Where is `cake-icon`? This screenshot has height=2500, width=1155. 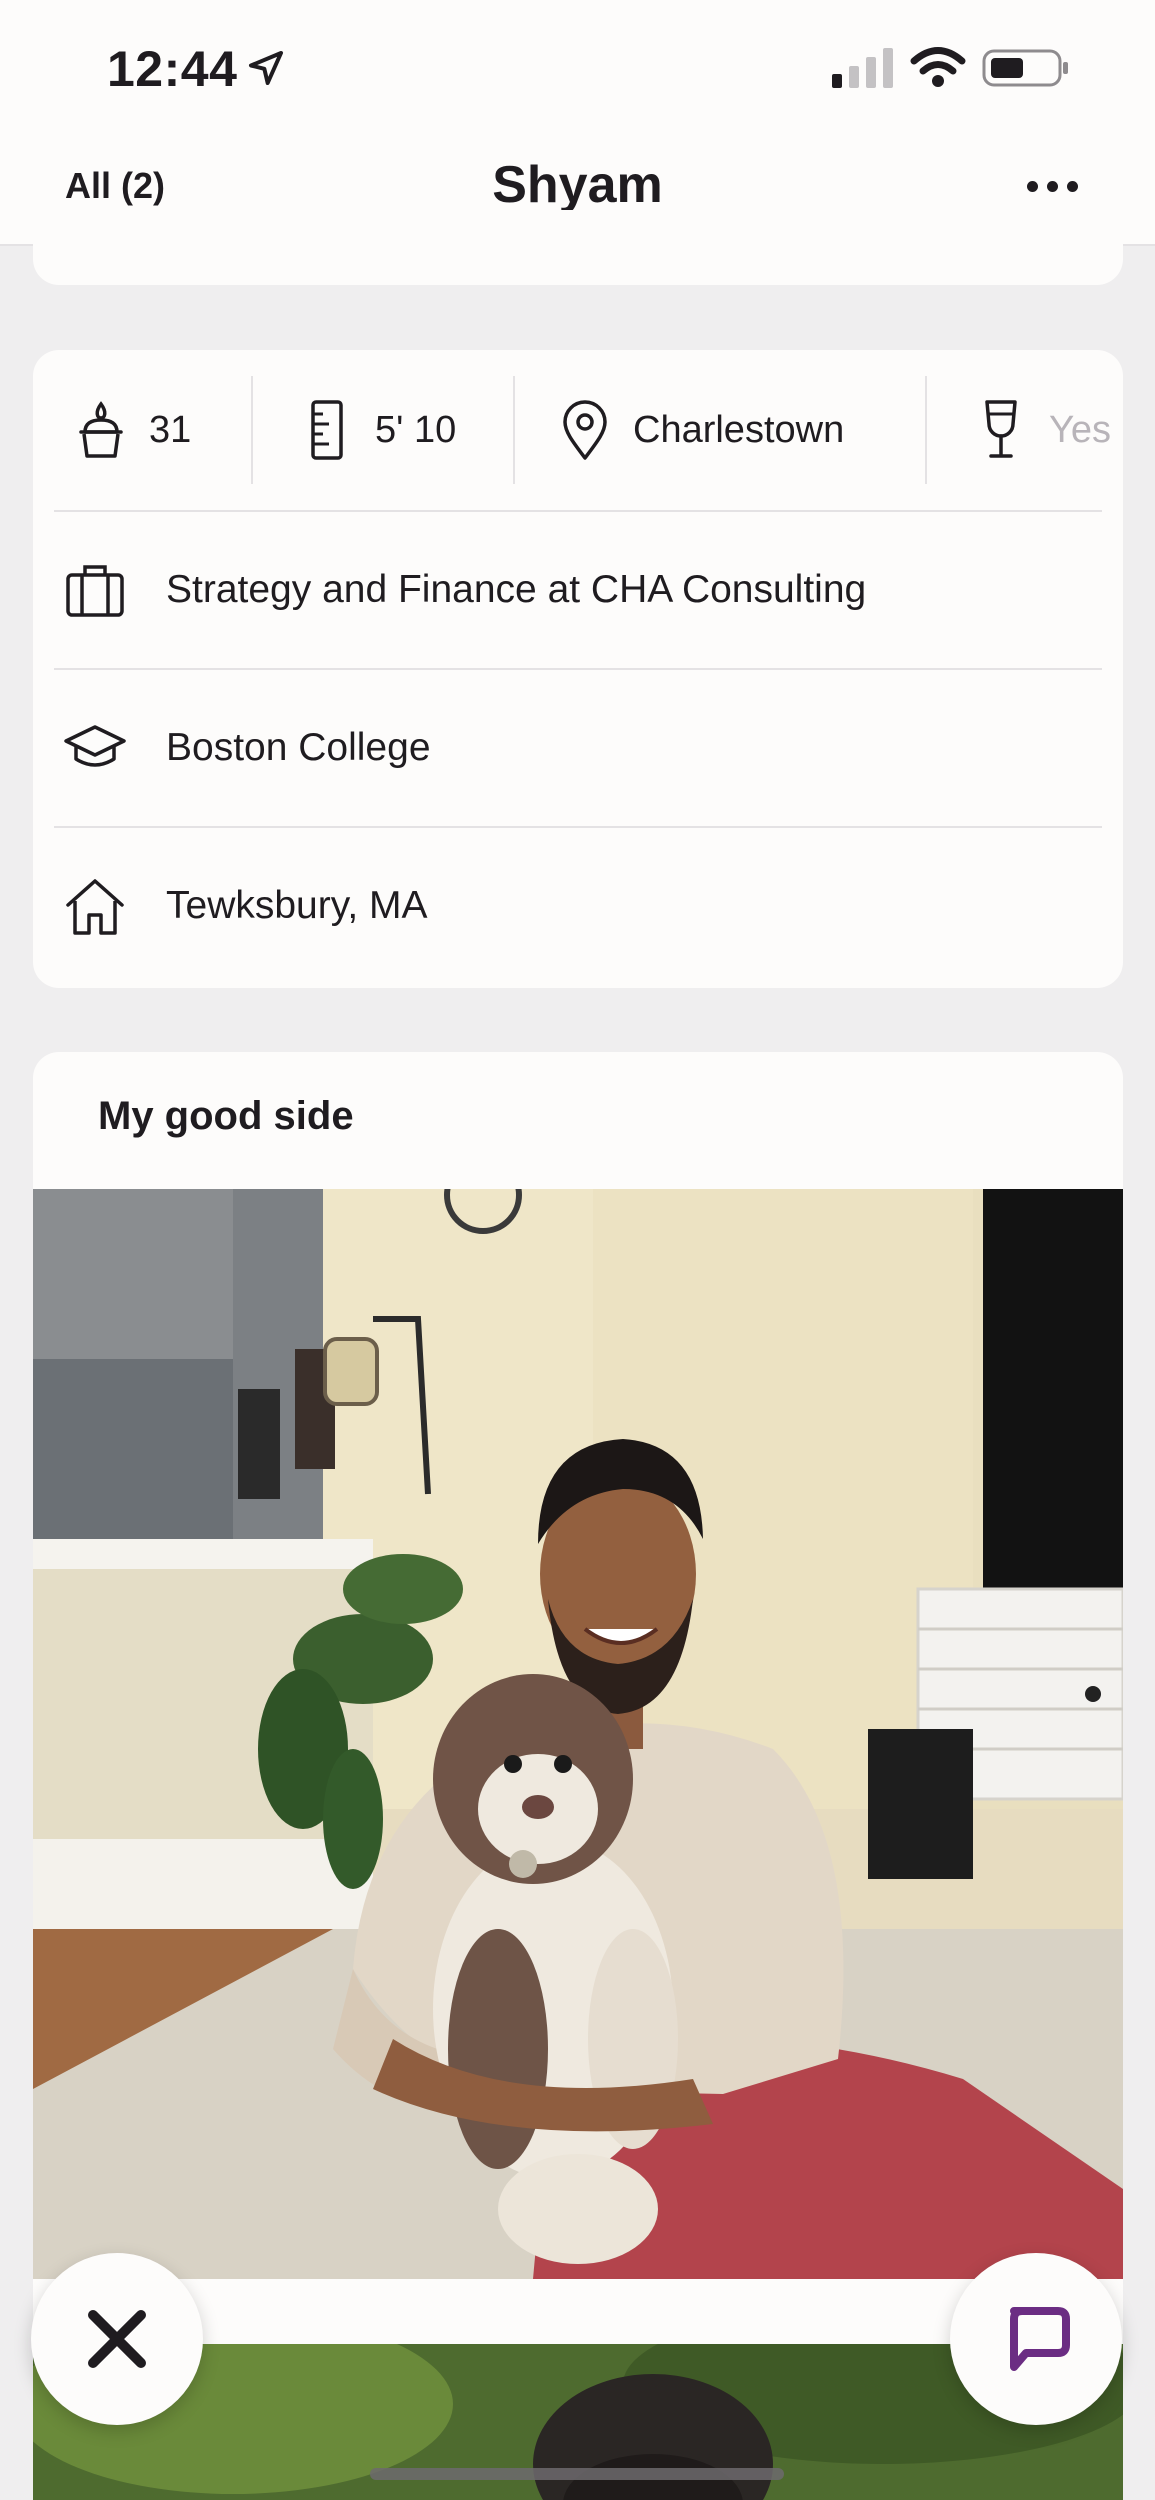
cake-icon is located at coordinates (101, 429).